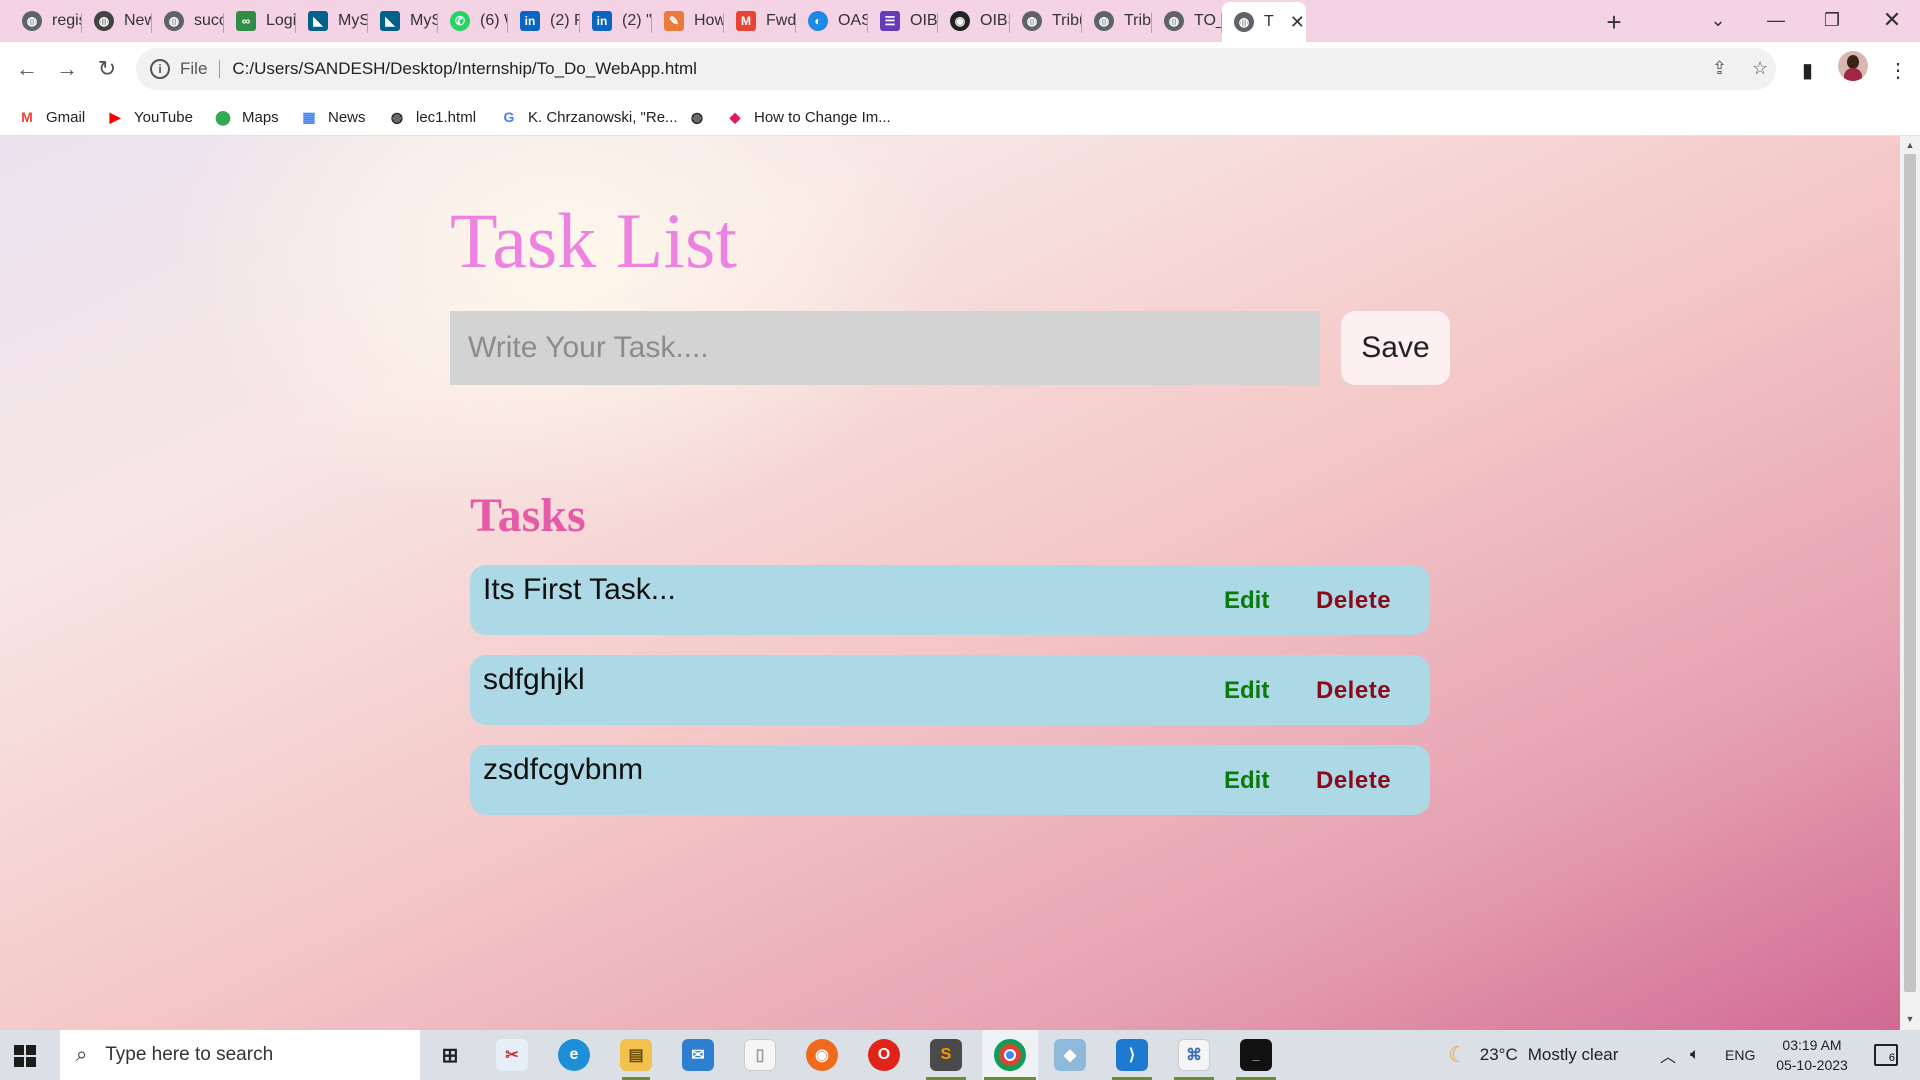 This screenshot has width=1920, height=1080. What do you see at coordinates (1695, 1055) in the screenshot?
I see `volume-icon: 🔈︎` at bounding box center [1695, 1055].